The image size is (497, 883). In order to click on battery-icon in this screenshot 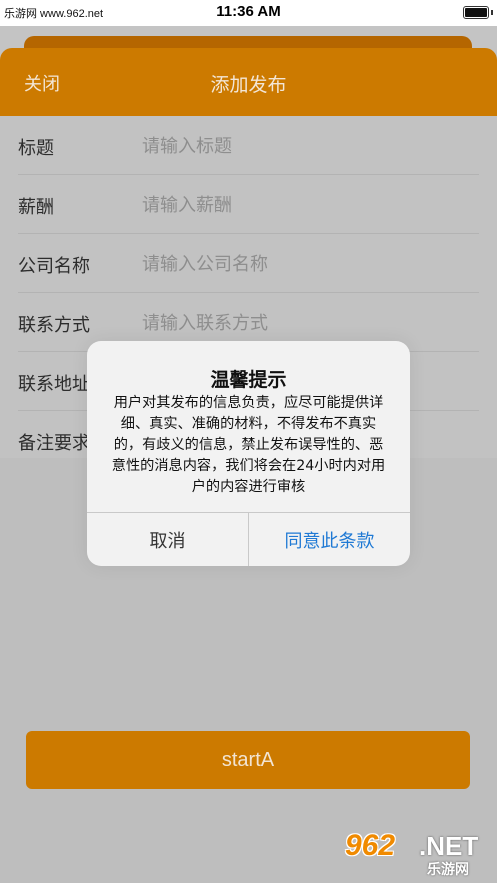, I will do `click(478, 12)`.